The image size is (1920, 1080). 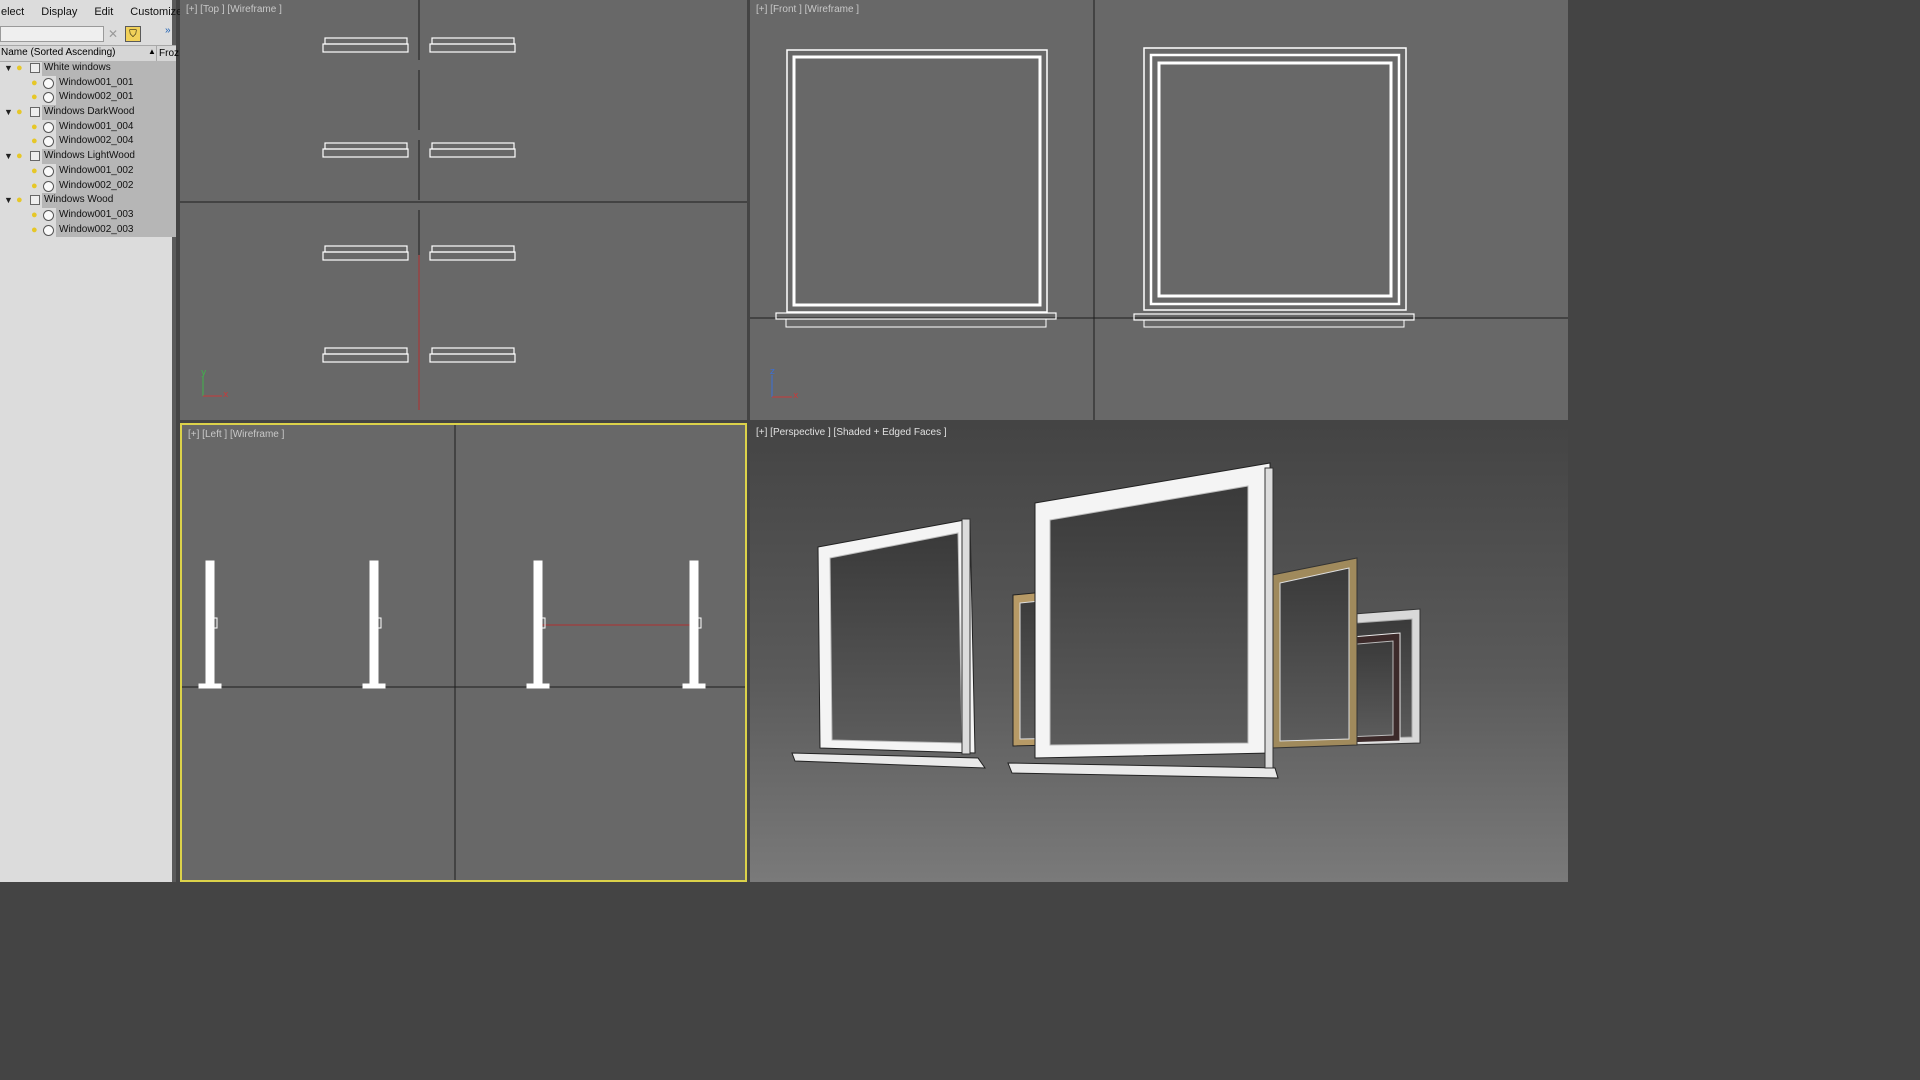 What do you see at coordinates (1143, 620) in the screenshot?
I see `white-window-large` at bounding box center [1143, 620].